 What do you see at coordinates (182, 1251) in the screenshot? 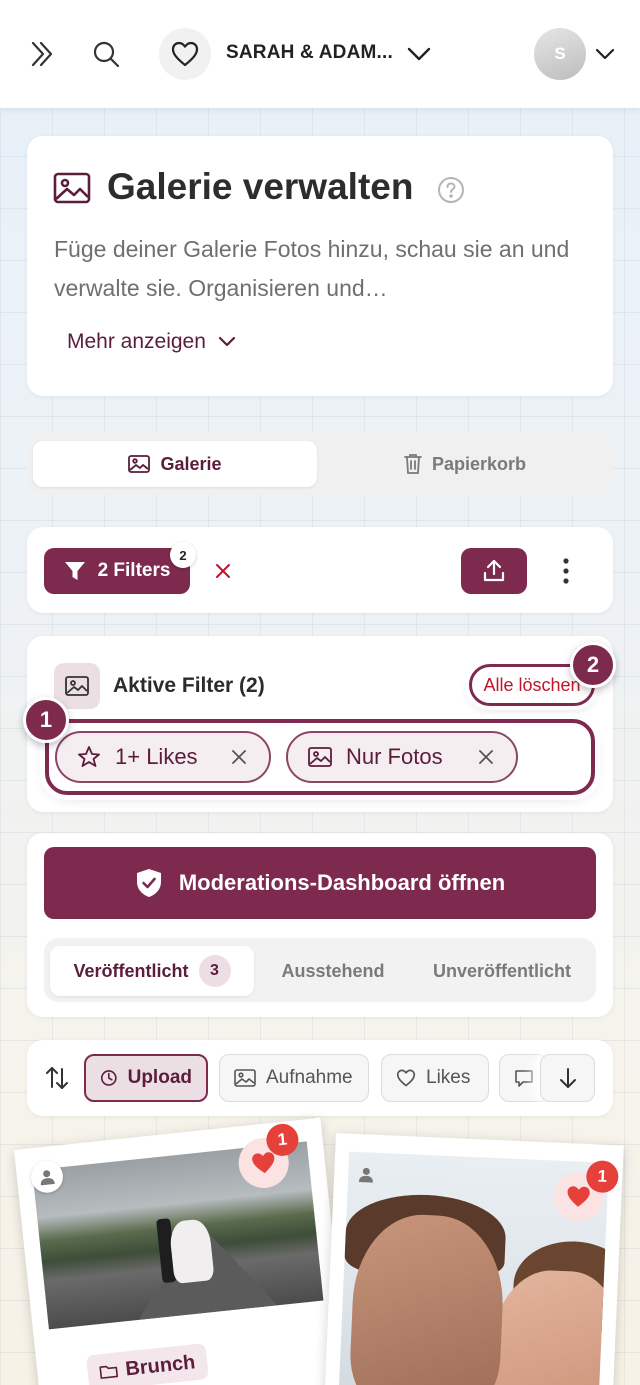
I see `photo-card: 1 Brunch` at bounding box center [182, 1251].